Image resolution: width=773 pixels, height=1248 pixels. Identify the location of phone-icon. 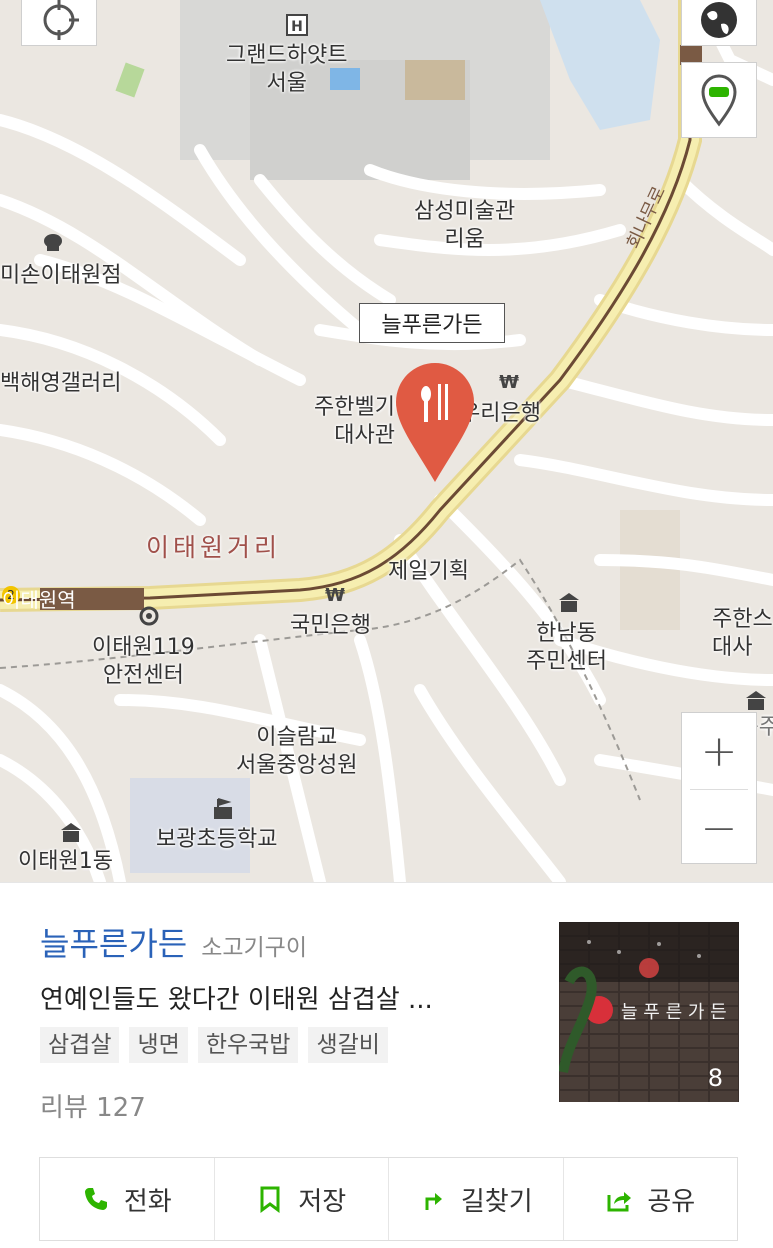
(95, 1199).